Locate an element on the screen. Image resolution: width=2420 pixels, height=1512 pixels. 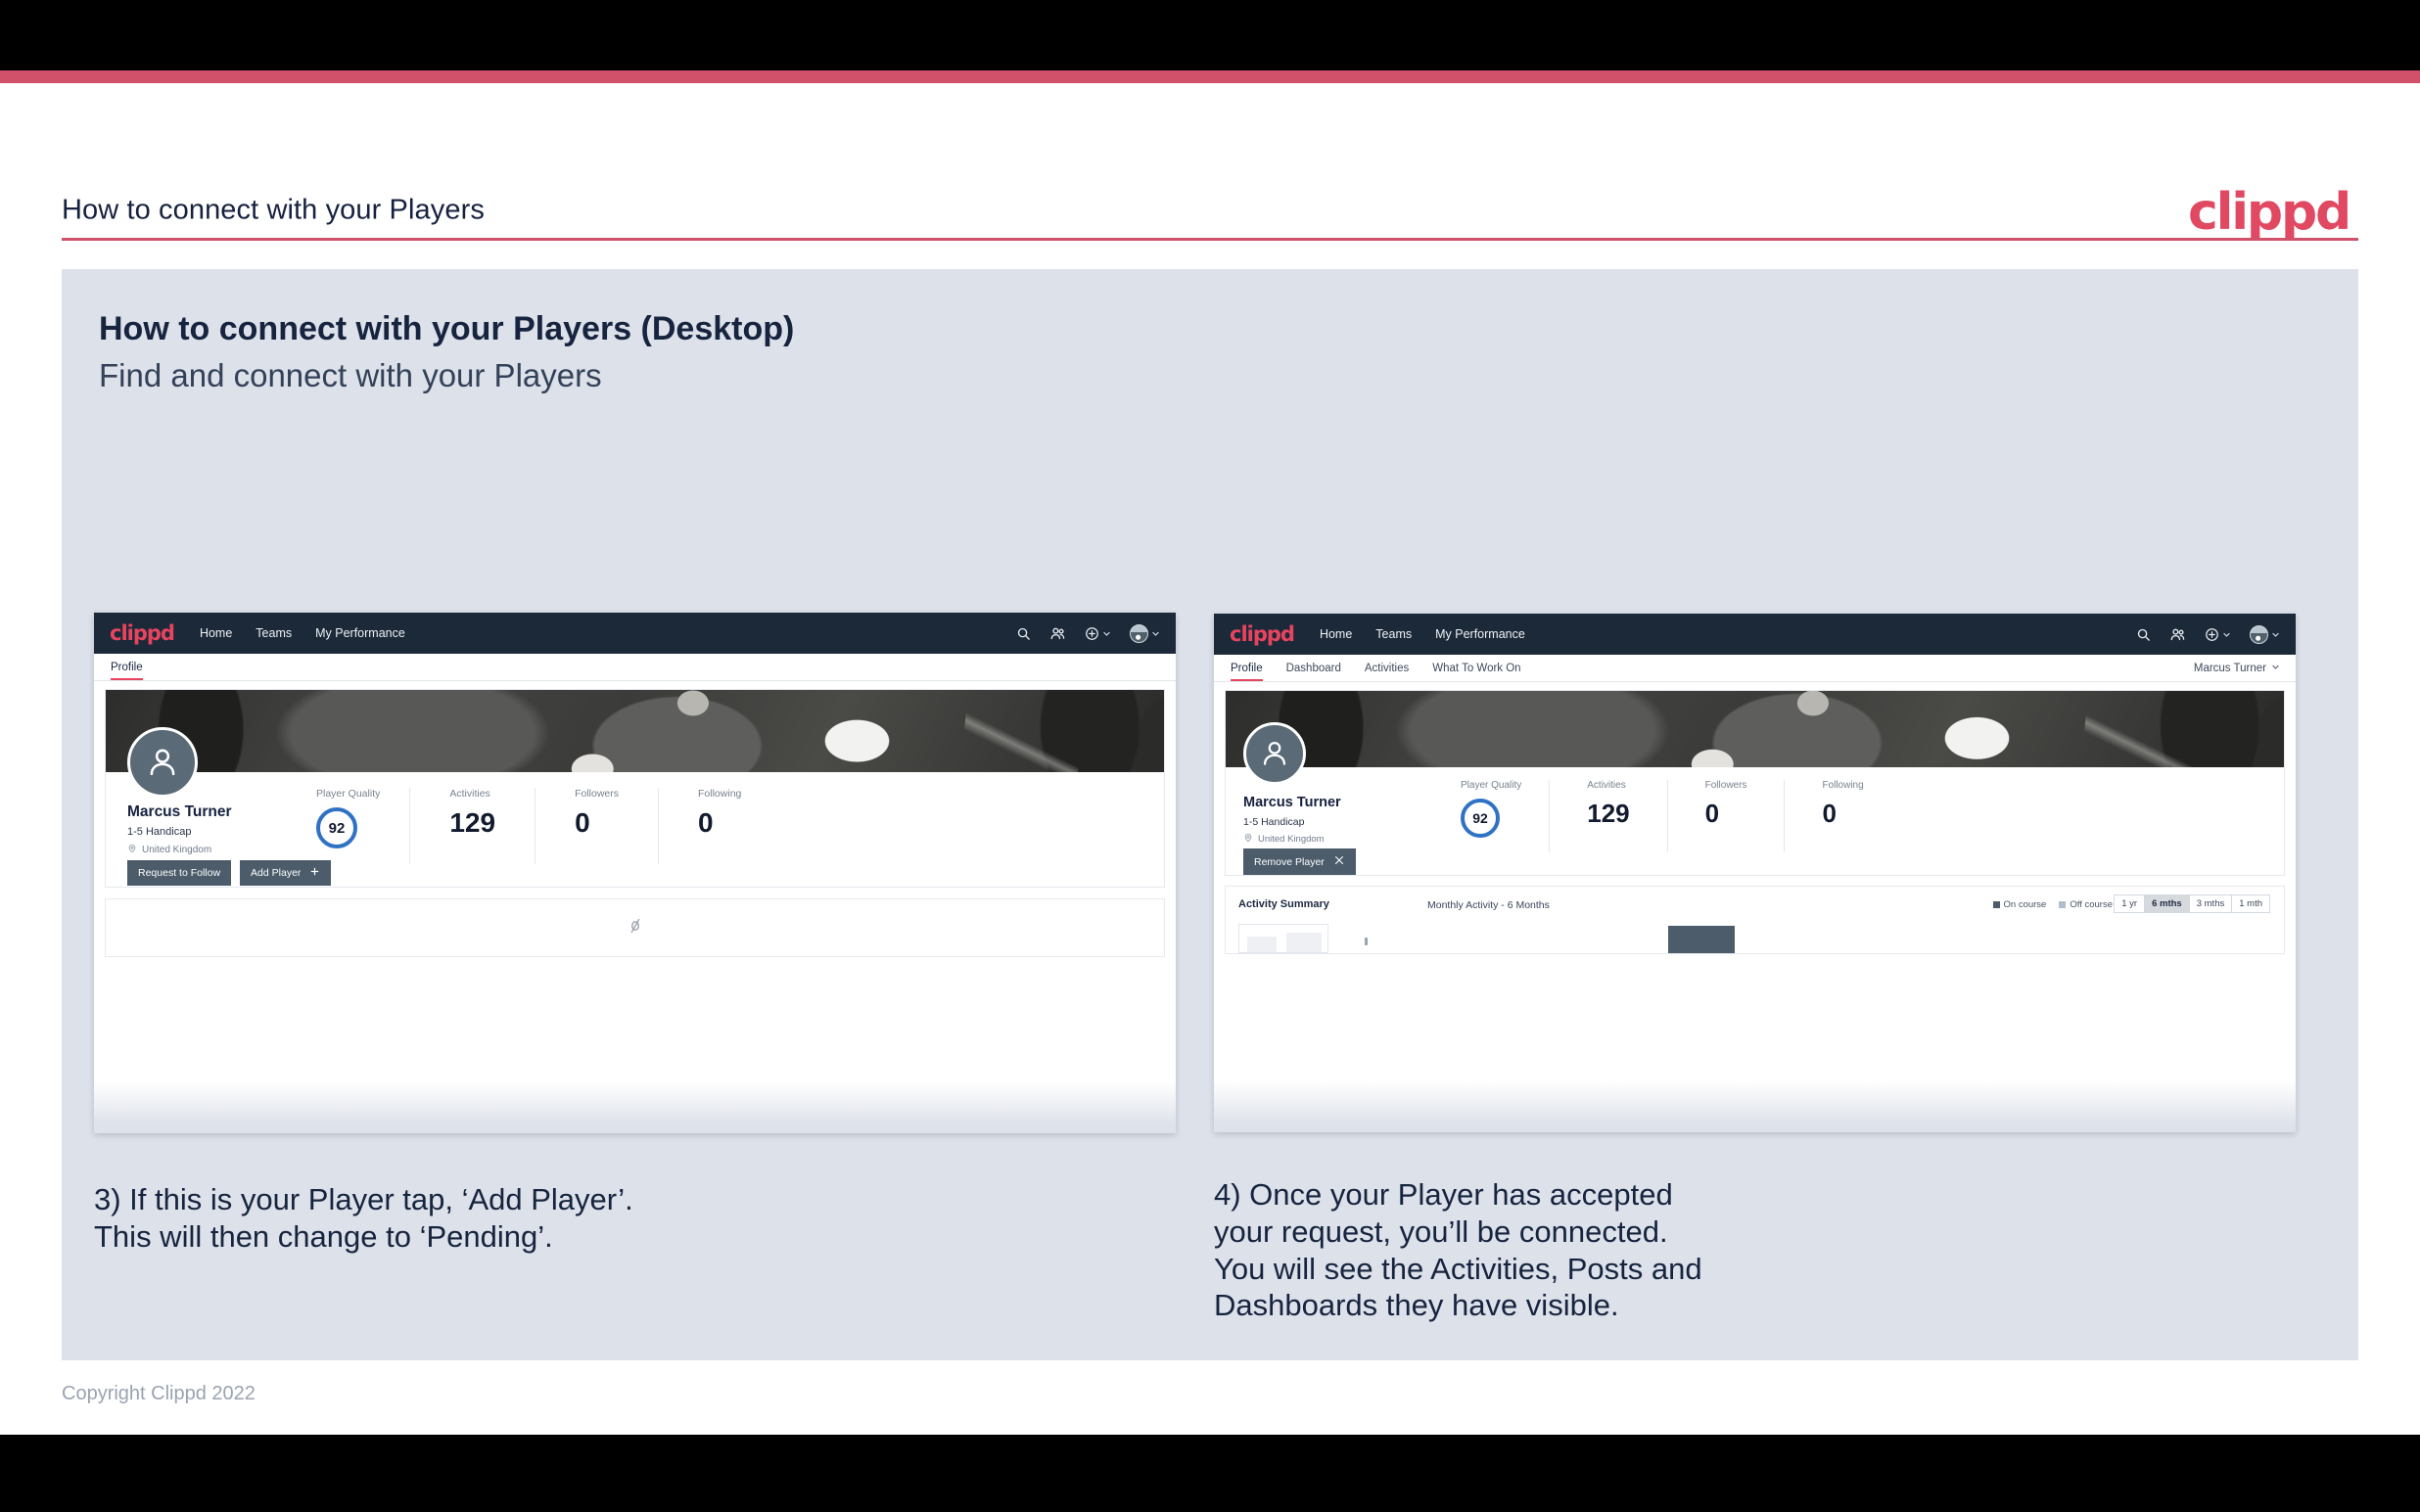
remove-player-button: Remove Player is located at coordinates (1299, 861).